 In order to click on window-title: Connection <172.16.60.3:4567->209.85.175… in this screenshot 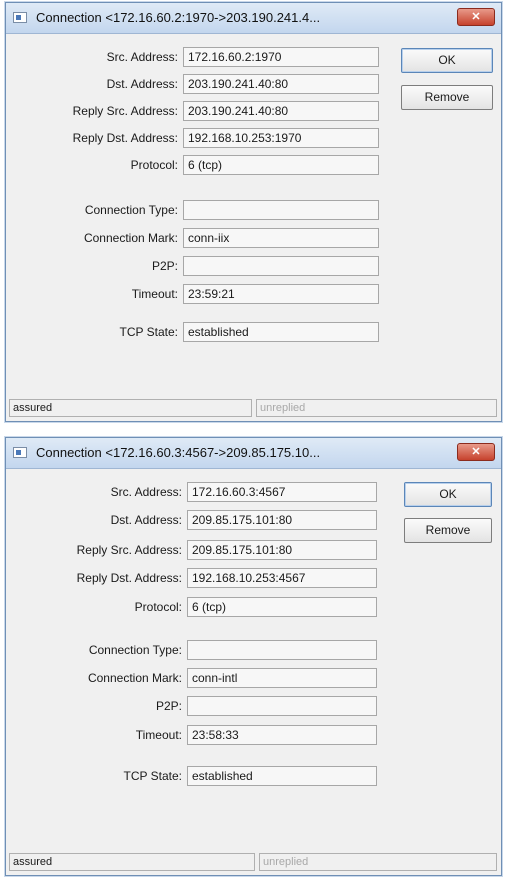, I will do `click(178, 452)`.